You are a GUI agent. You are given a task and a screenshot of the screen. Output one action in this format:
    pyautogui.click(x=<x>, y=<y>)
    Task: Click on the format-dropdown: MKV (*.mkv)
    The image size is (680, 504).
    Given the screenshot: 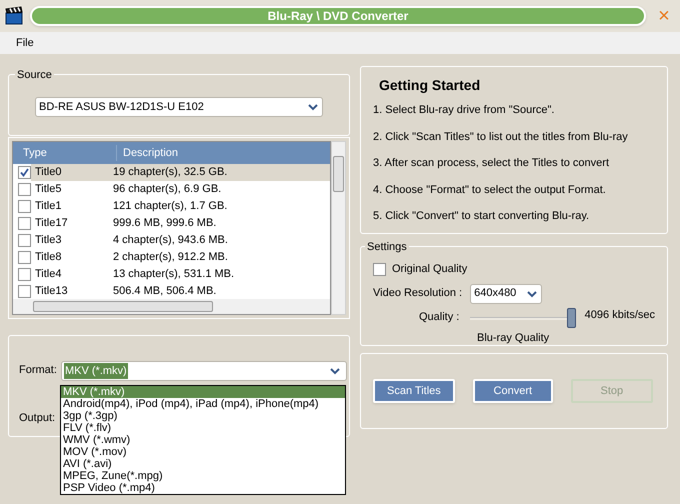 What is the action you would take?
    pyautogui.click(x=204, y=371)
    